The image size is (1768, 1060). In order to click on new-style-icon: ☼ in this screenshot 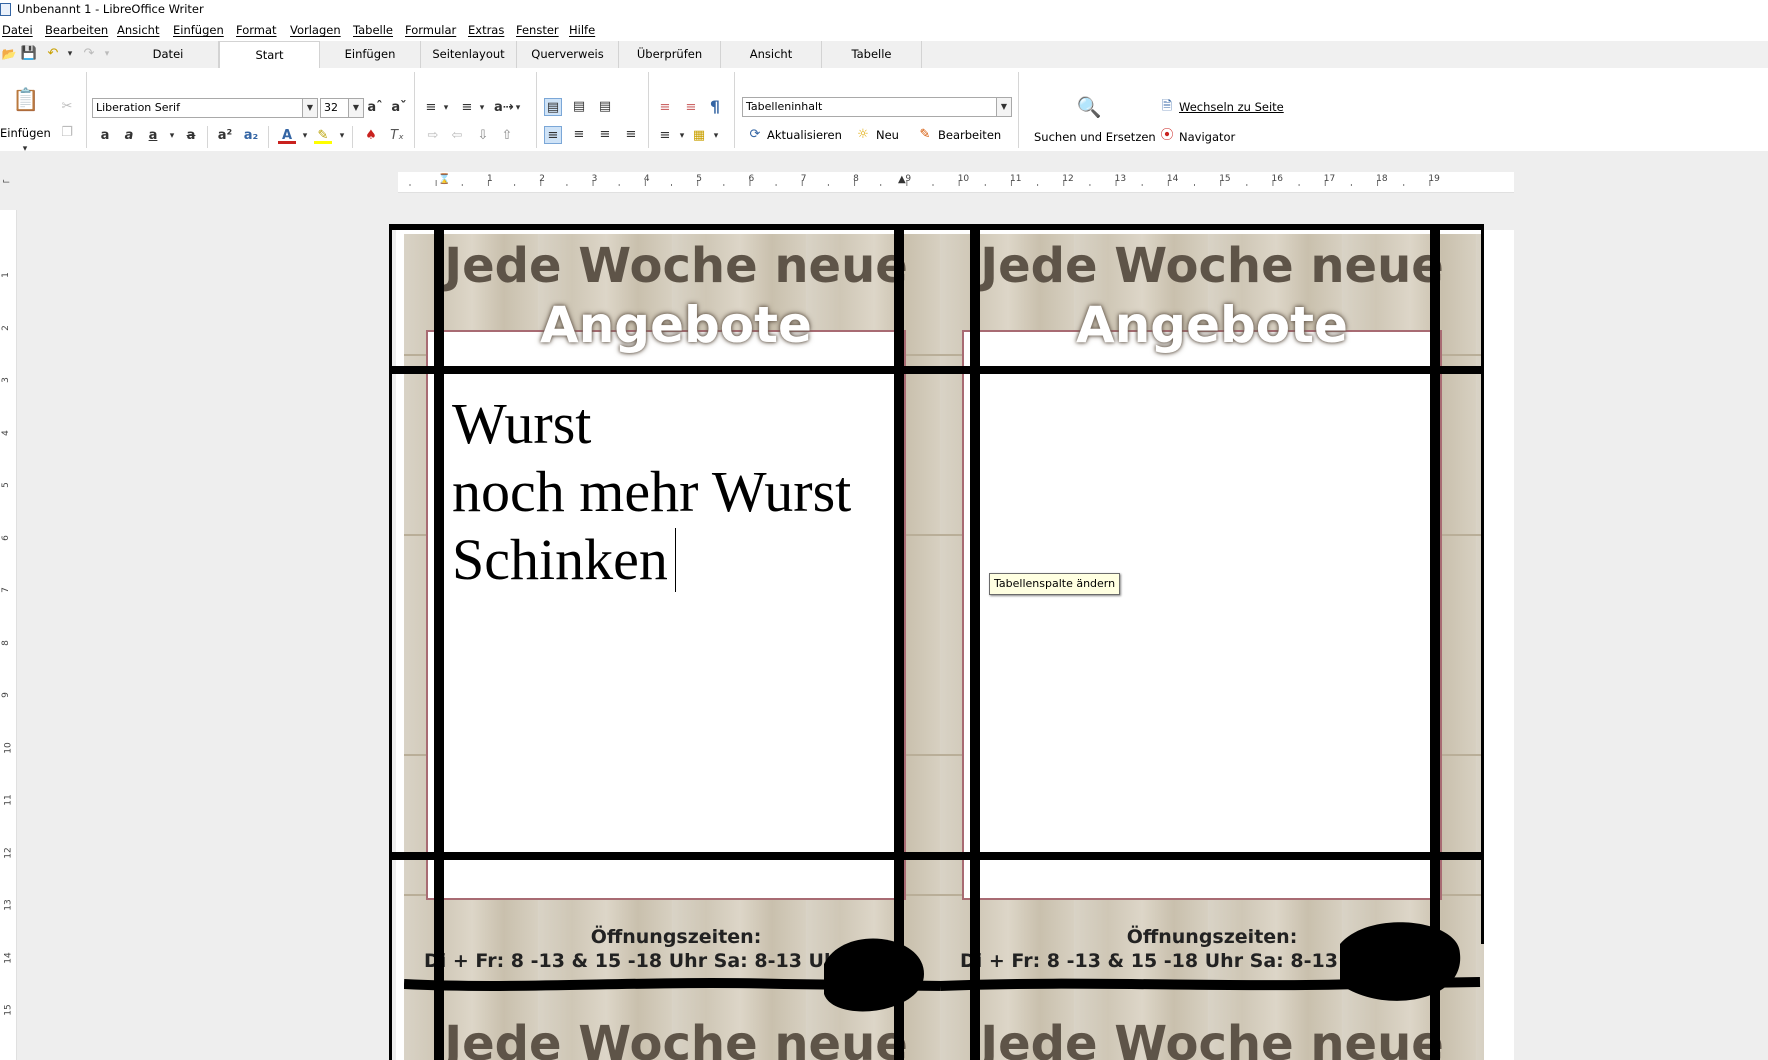, I will do `click(863, 135)`.